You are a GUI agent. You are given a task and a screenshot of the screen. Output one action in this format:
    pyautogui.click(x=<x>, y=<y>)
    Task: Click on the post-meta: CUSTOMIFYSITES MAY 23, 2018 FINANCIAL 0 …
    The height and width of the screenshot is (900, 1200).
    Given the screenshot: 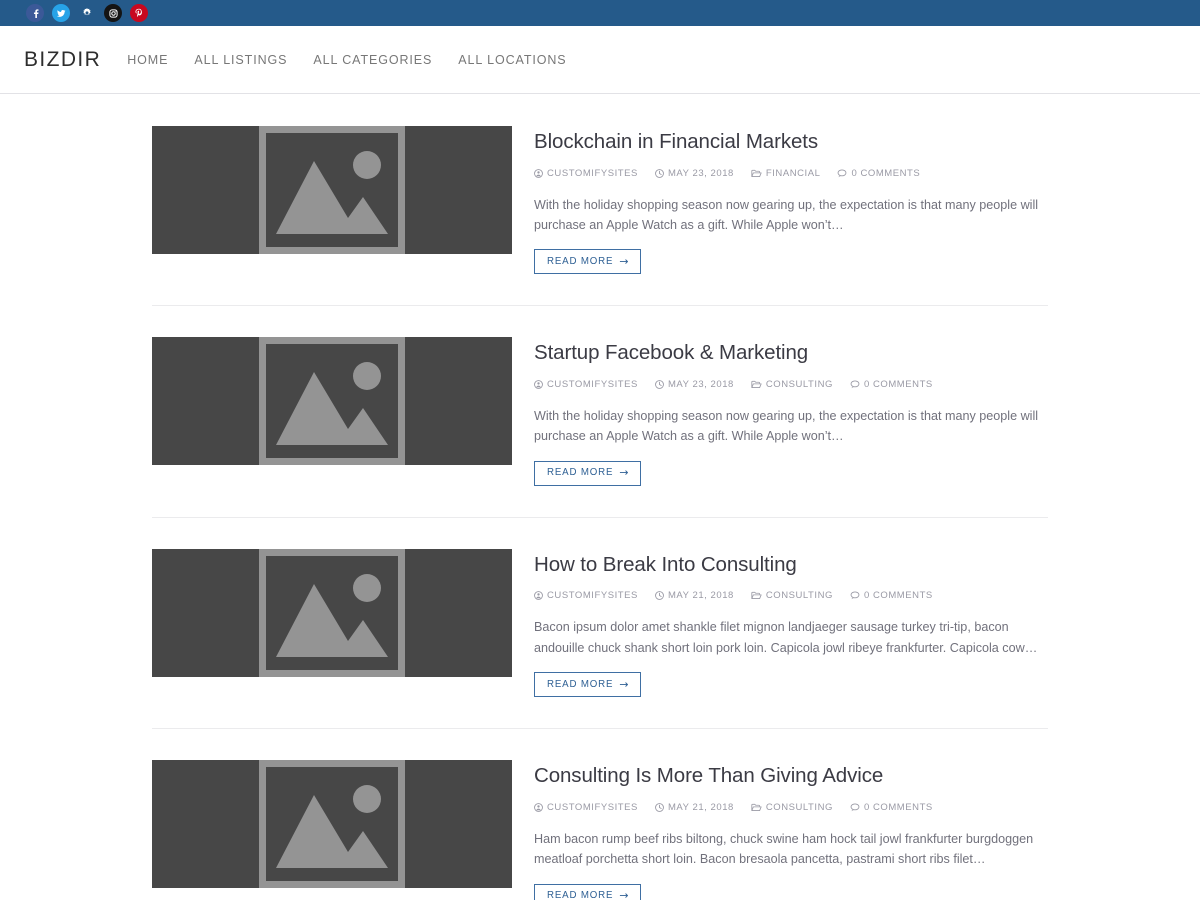 What is the action you would take?
    pyautogui.click(x=791, y=173)
    